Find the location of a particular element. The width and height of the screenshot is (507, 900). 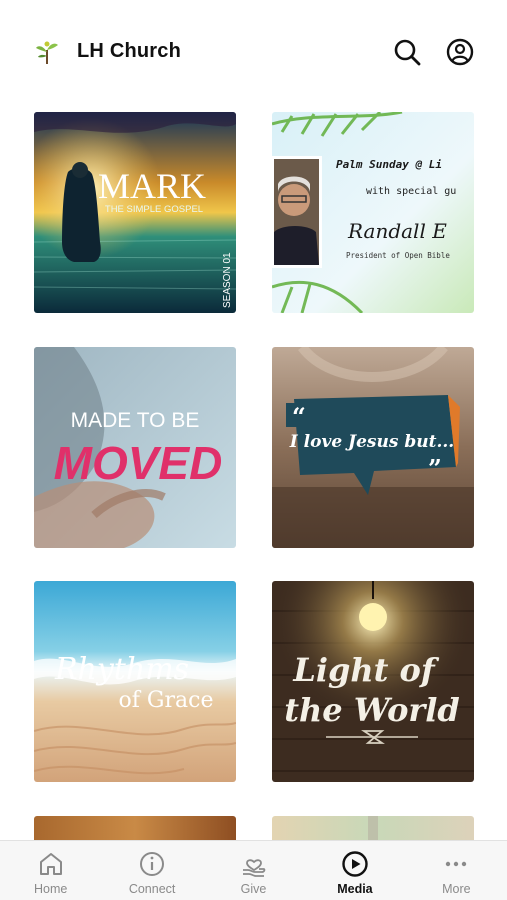

jesus-quote-close: ” is located at coordinates (435, 468).